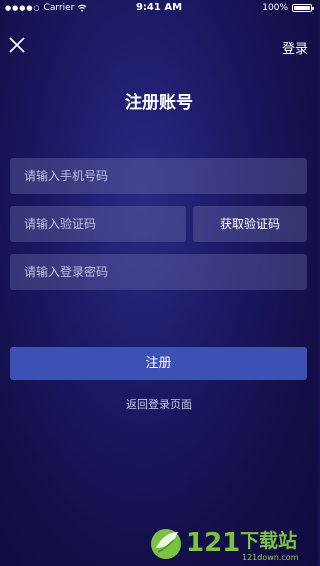 Image resolution: width=320 pixels, height=566 pixels. Describe the element at coordinates (159, 103) in the screenshot. I see `page-title: 注册账号` at that location.